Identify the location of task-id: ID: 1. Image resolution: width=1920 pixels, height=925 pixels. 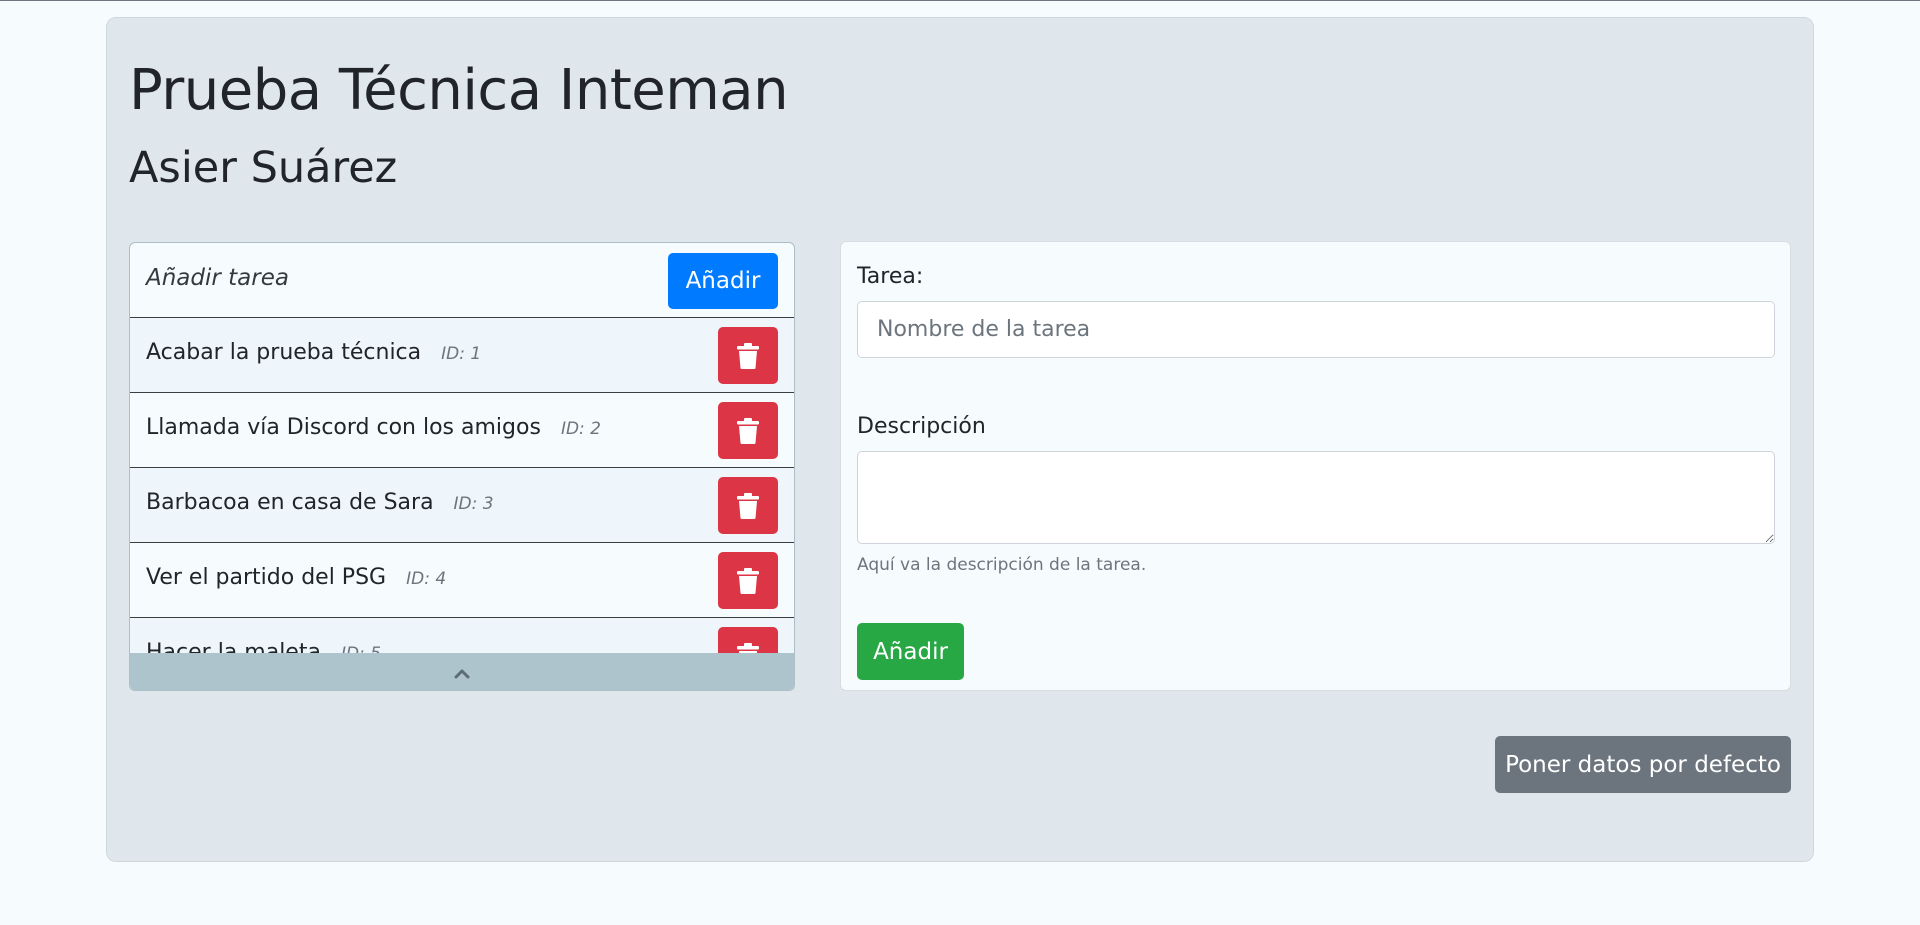
(461, 354).